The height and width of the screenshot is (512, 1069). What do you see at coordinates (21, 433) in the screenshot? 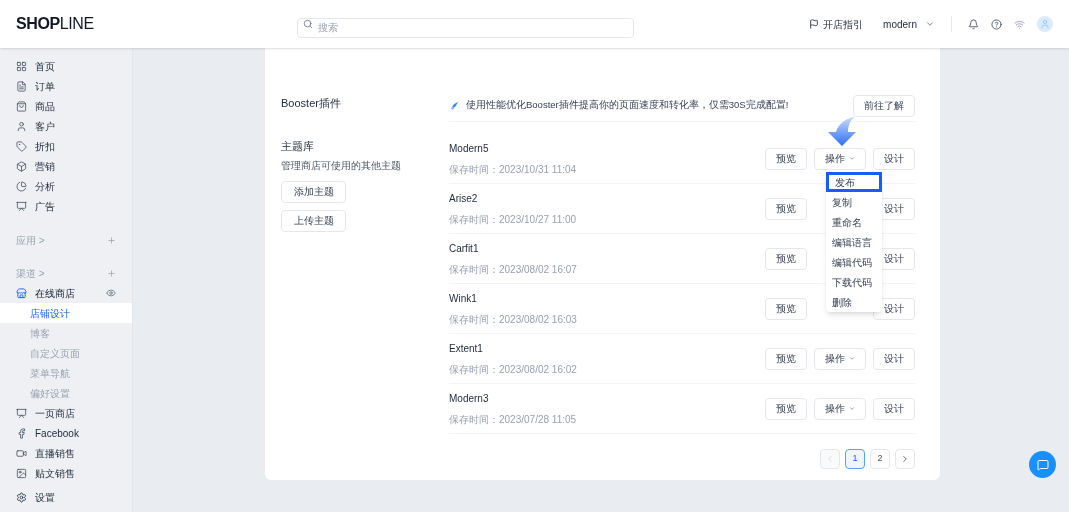
I see `facebook-icon` at bounding box center [21, 433].